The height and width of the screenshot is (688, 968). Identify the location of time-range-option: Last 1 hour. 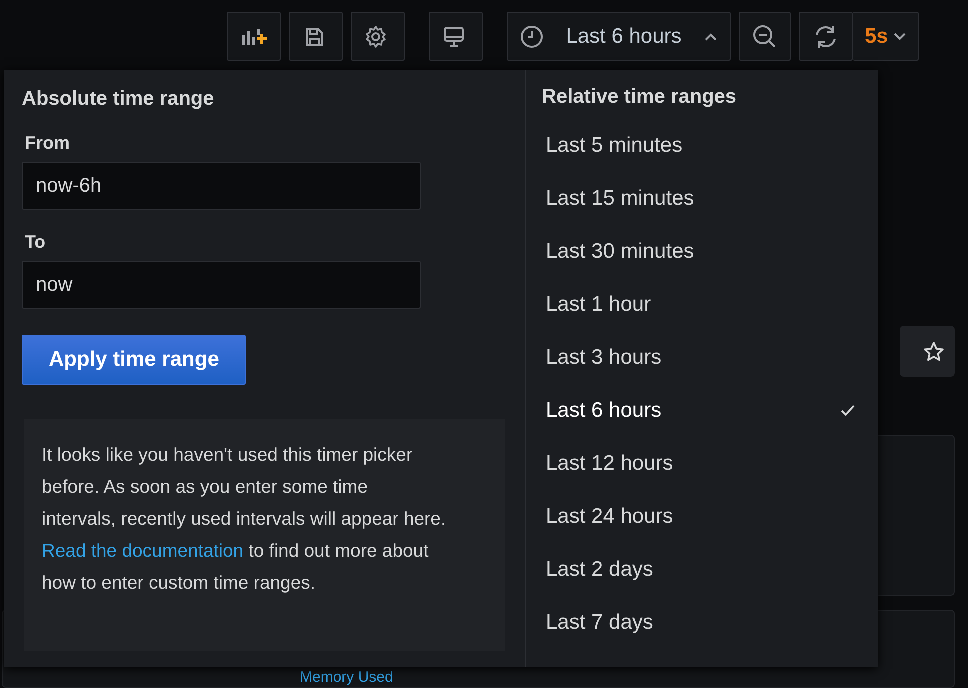
(701, 304).